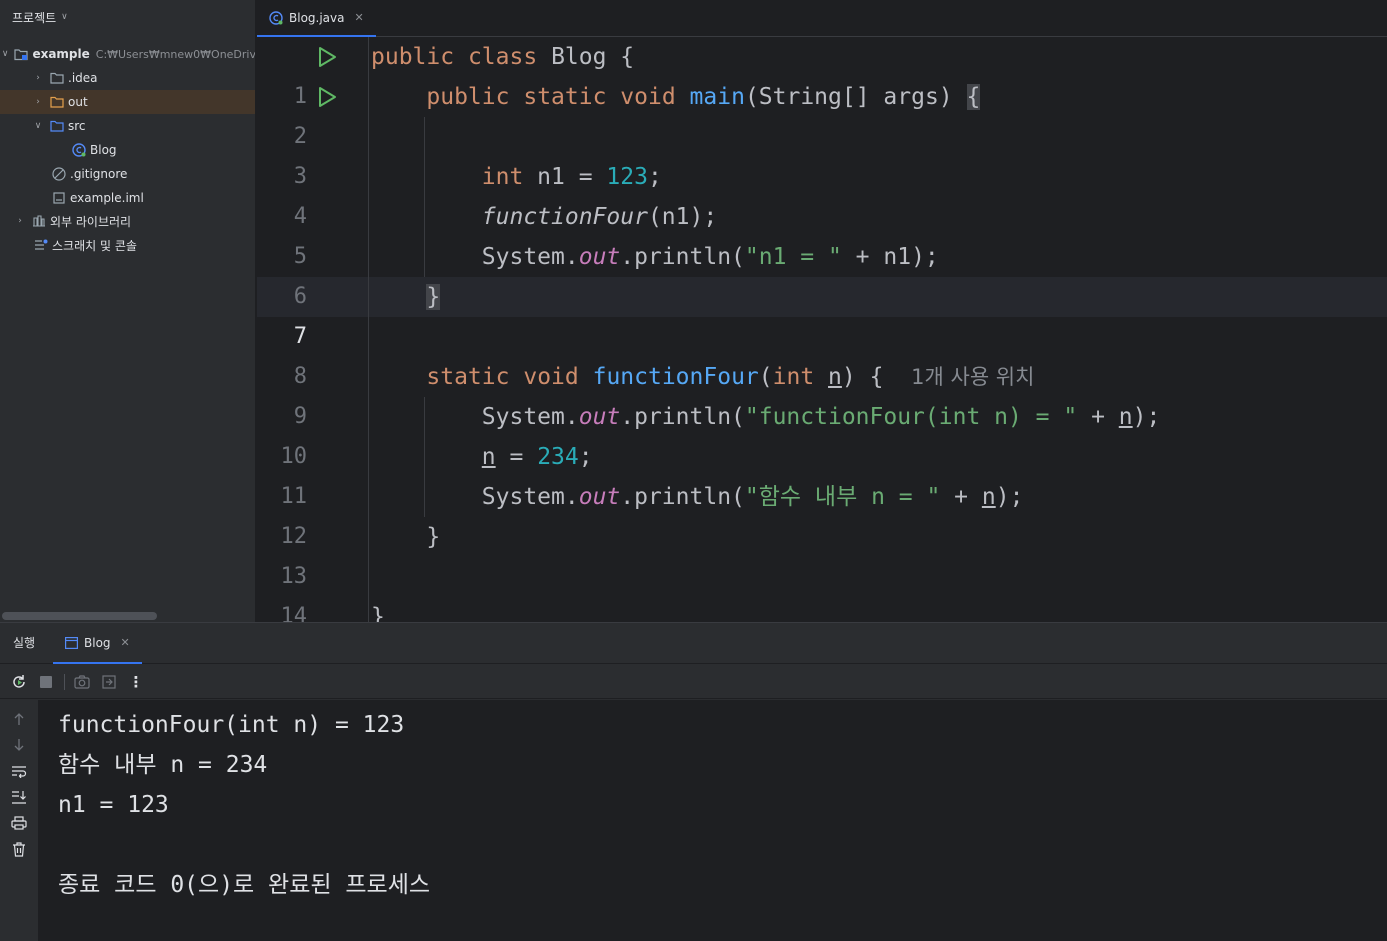 The height and width of the screenshot is (941, 1387). I want to click on tree-item-example: ∨ example C:₩Users₩mnew0₩OneDriv, so click(128, 54).